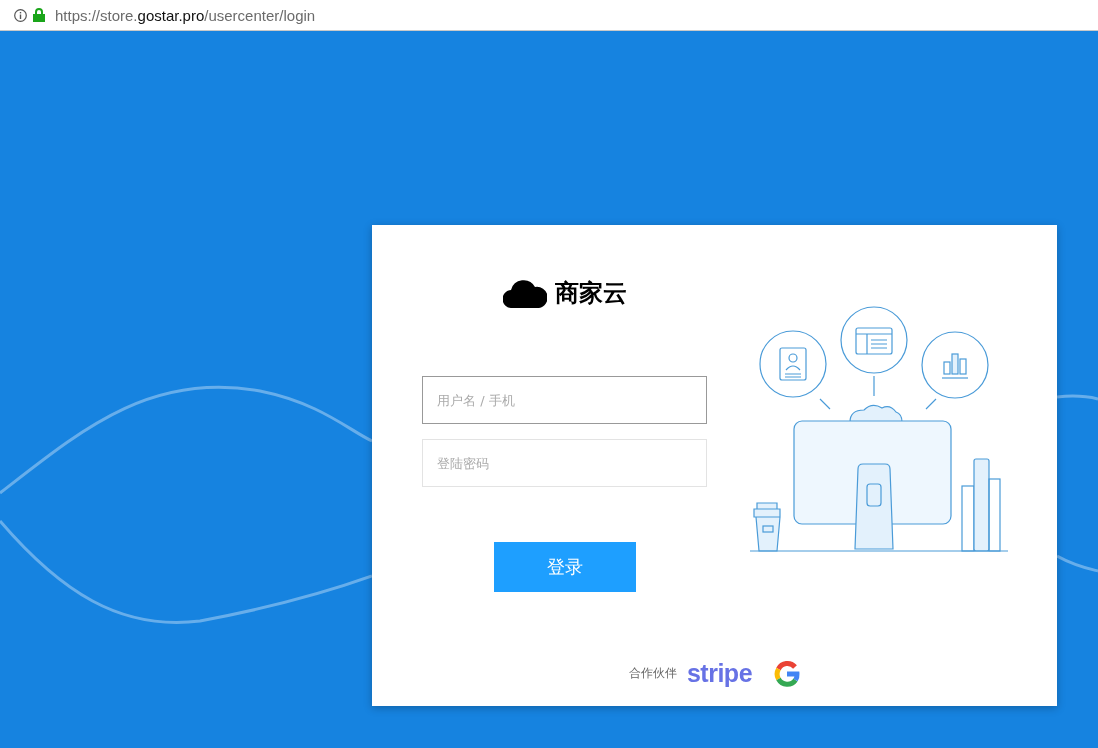  Describe the element at coordinates (590, 293) in the screenshot. I see `logo-text: 商家云` at that location.